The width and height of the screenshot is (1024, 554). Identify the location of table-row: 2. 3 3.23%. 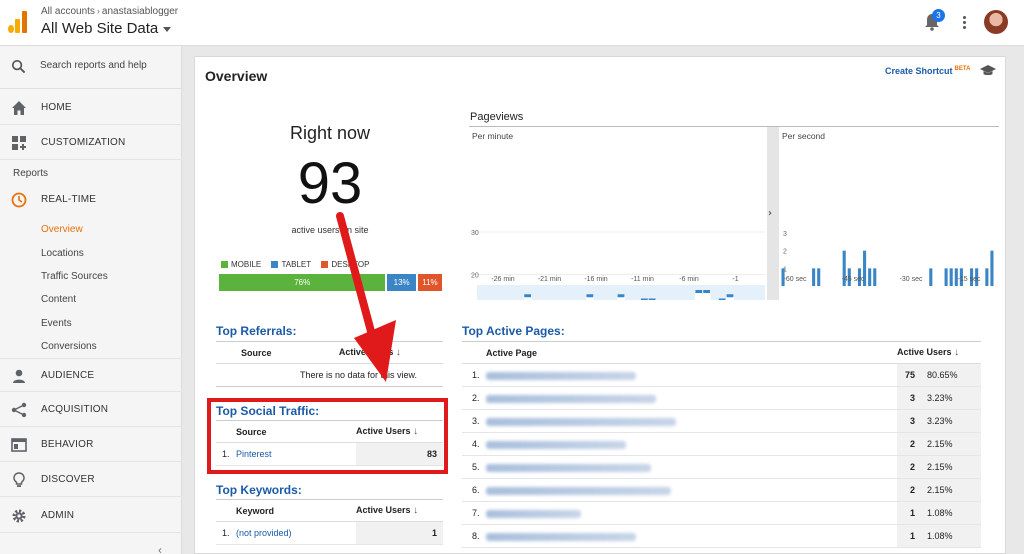
(721, 398).